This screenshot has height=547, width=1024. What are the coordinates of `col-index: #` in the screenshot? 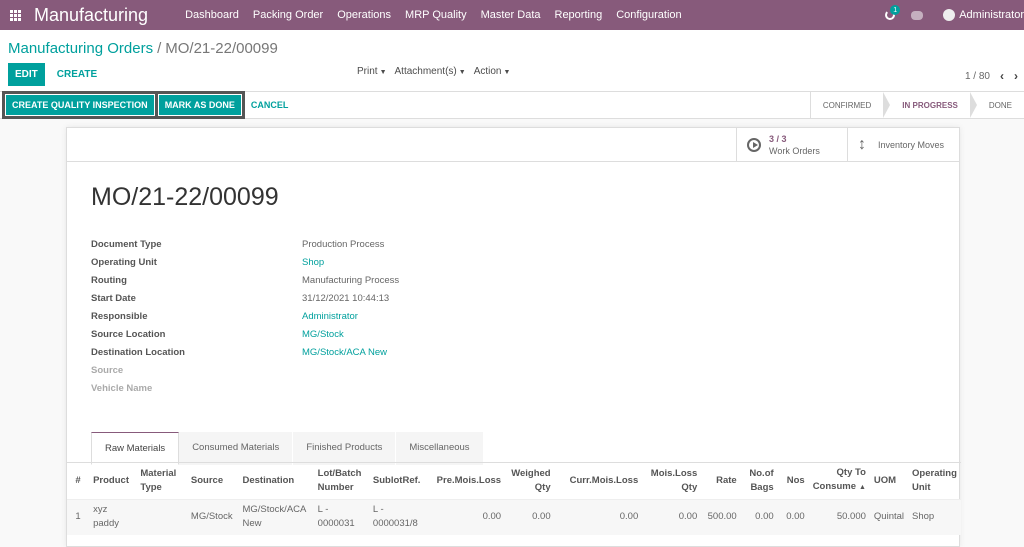 It's located at (78, 481).